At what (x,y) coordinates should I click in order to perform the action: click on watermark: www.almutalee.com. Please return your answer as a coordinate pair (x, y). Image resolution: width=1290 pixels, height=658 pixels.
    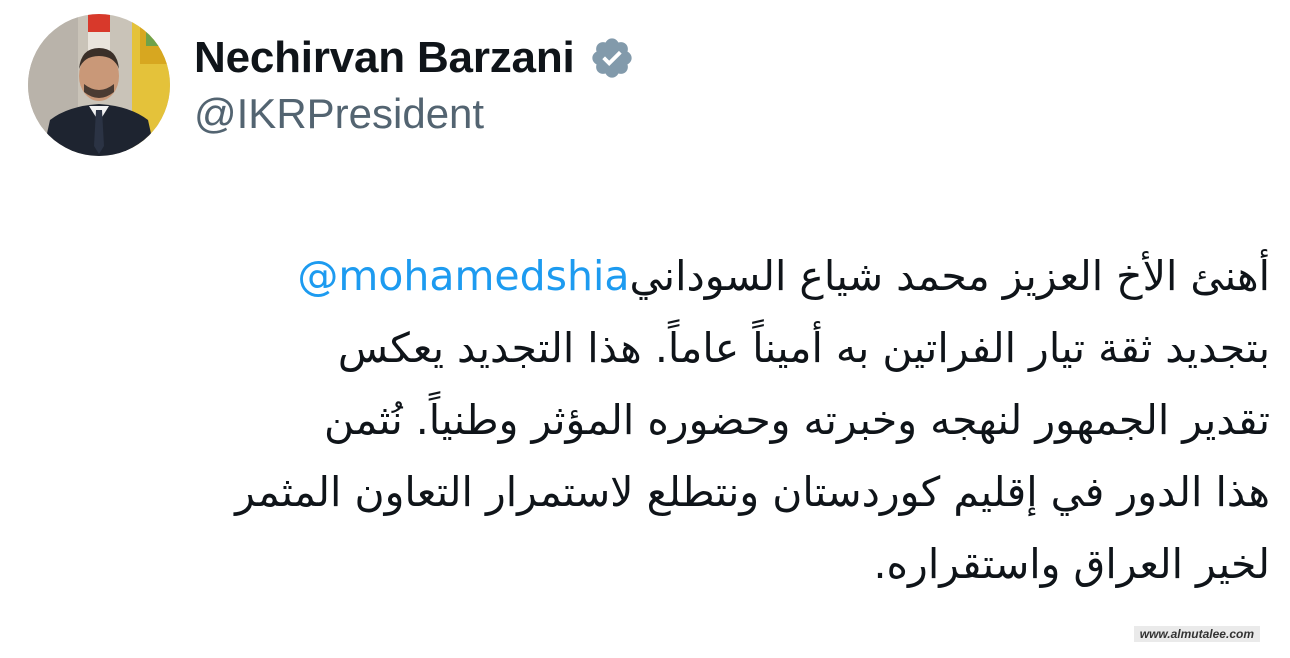
    Looking at the image, I should click on (1196, 634).